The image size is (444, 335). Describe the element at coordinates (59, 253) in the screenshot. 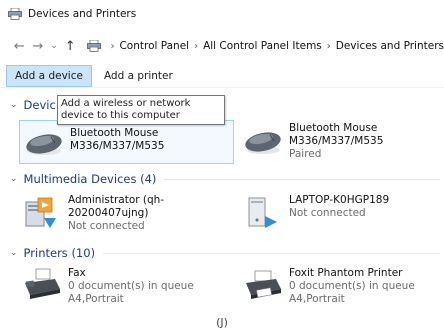

I see `section-printers-title: Printers (10)` at that location.